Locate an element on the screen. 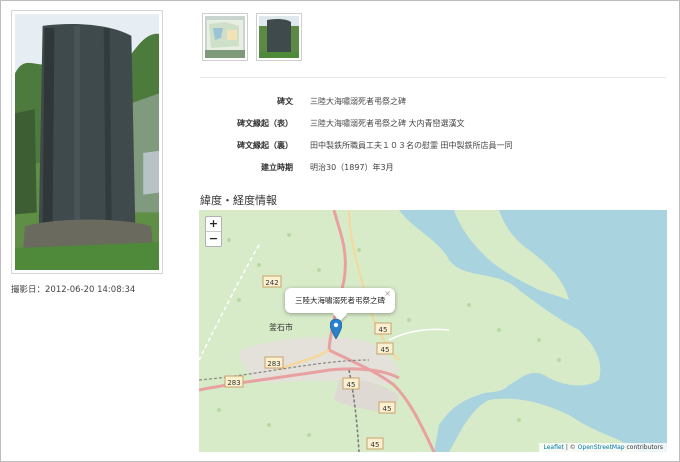 The width and height of the screenshot is (680, 462). zoom-control: + − is located at coordinates (213, 231).